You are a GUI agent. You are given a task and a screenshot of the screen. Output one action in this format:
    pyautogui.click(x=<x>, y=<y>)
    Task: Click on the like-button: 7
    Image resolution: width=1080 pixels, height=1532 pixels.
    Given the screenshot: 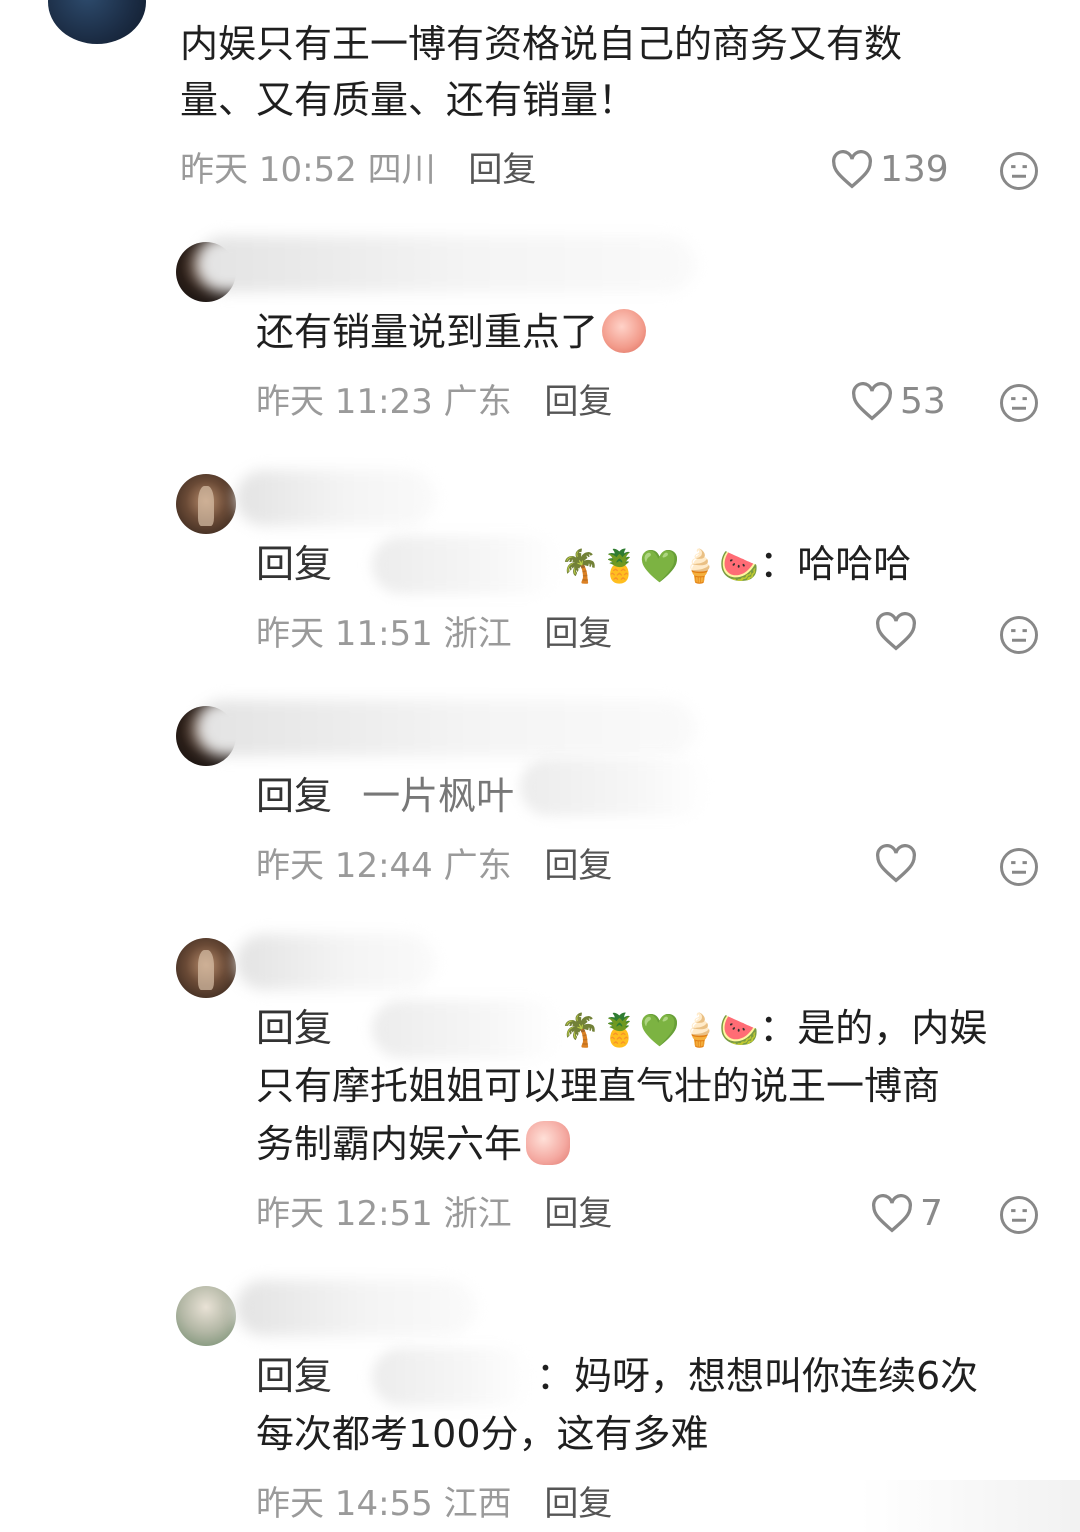 What is the action you would take?
    pyautogui.click(x=906, y=1214)
    